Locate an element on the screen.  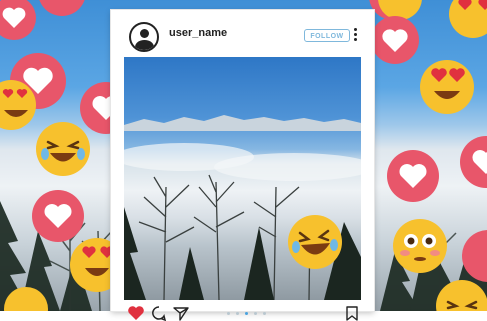
post-username: user_name is located at coordinates (198, 33).